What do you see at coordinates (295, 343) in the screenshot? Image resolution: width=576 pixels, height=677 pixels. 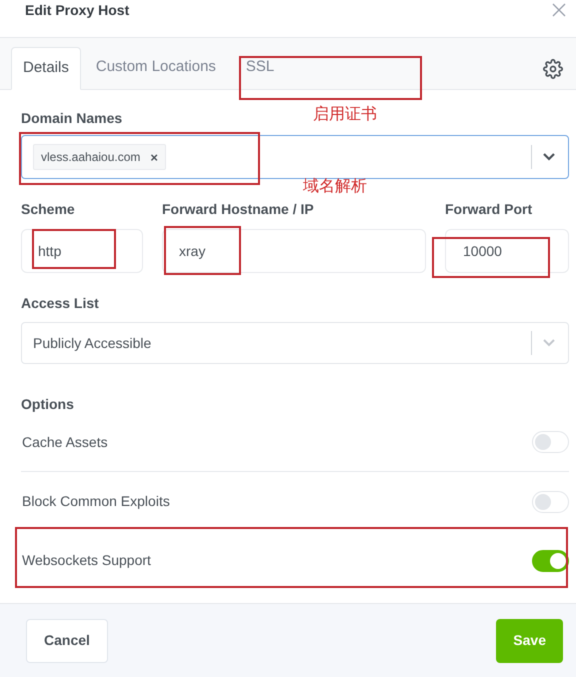 I see `access-list-select: Publicly Accessible` at bounding box center [295, 343].